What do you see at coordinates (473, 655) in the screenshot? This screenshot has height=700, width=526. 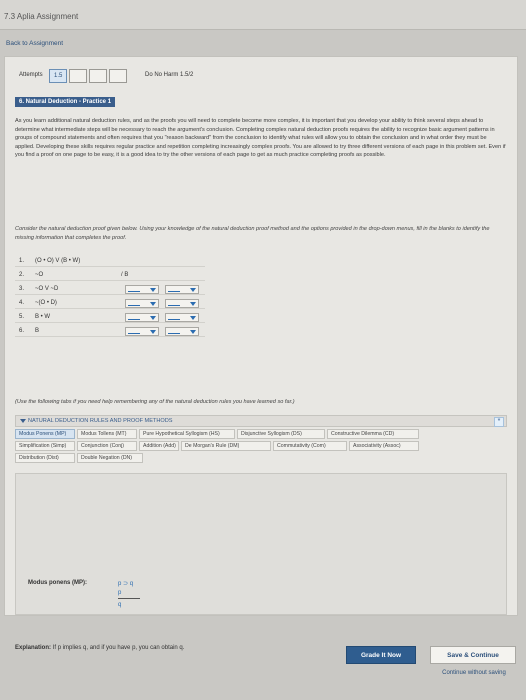 I see `save-and-continue-button: Save & Continue` at bounding box center [473, 655].